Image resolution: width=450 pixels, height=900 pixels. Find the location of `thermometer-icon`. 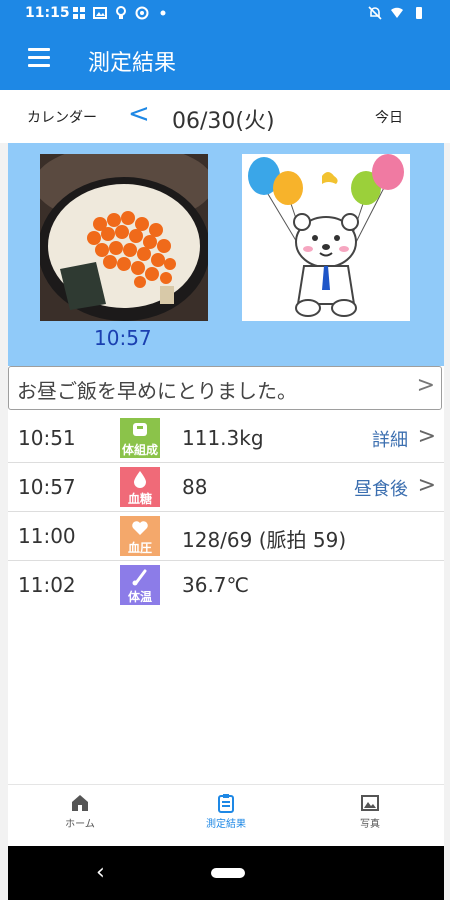

thermometer-icon is located at coordinates (139, 577).